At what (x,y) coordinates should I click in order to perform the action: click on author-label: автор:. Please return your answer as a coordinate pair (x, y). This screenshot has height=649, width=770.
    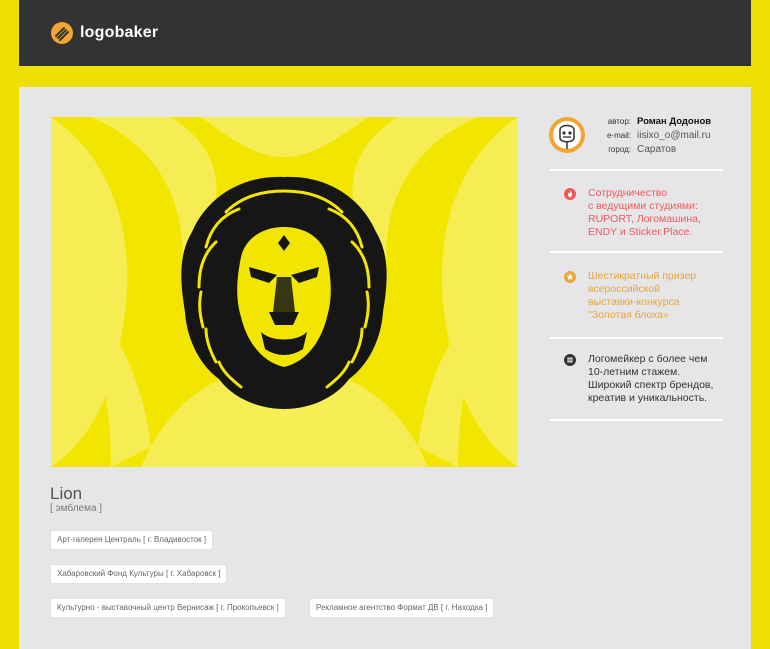
    Looking at the image, I should click on (619, 121).